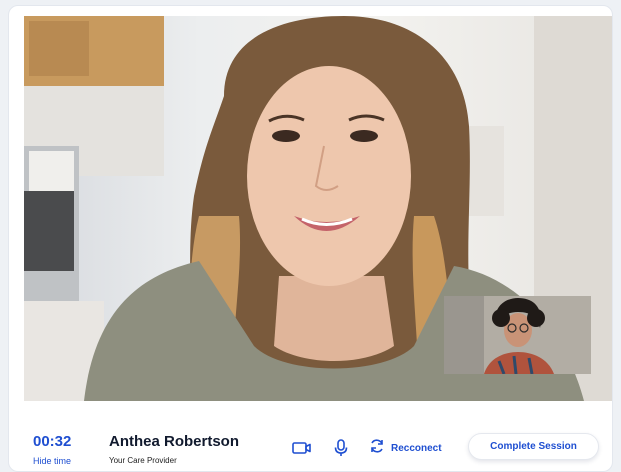 This screenshot has width=621, height=472. I want to click on camera-icon, so click(302, 448).